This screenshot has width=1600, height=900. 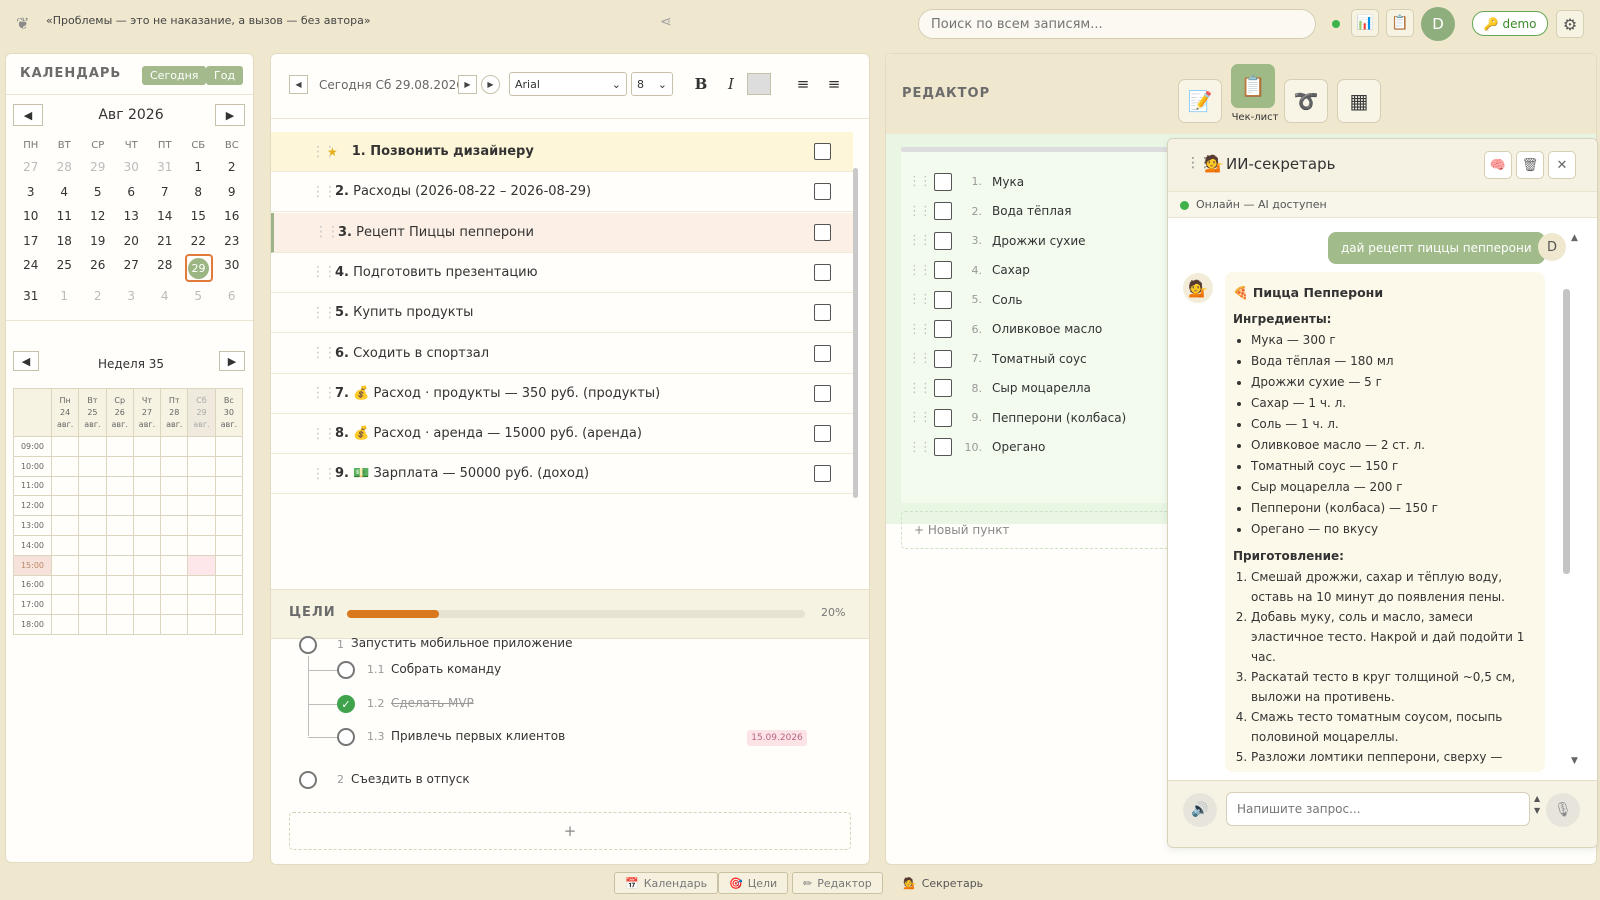 I want to click on subgoal-done-circle: ✓, so click(x=346, y=704).